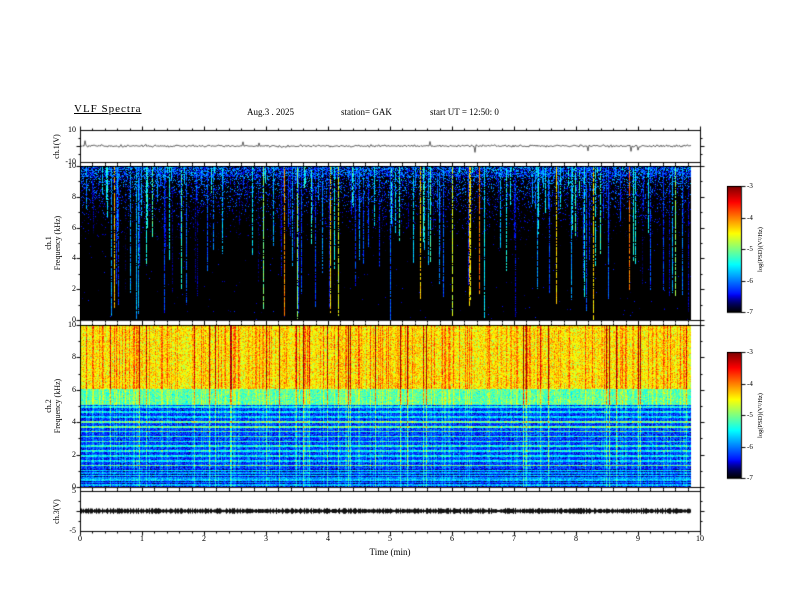 The width and height of the screenshot is (792, 612). Describe the element at coordinates (366, 112) in the screenshot. I see `header-station: station= GAK` at that location.